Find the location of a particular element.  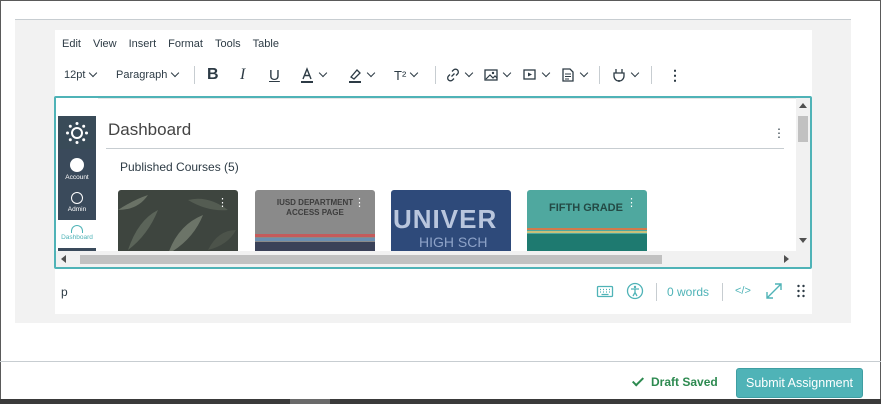

embedded-course-card: ⋮ is located at coordinates (178, 220).